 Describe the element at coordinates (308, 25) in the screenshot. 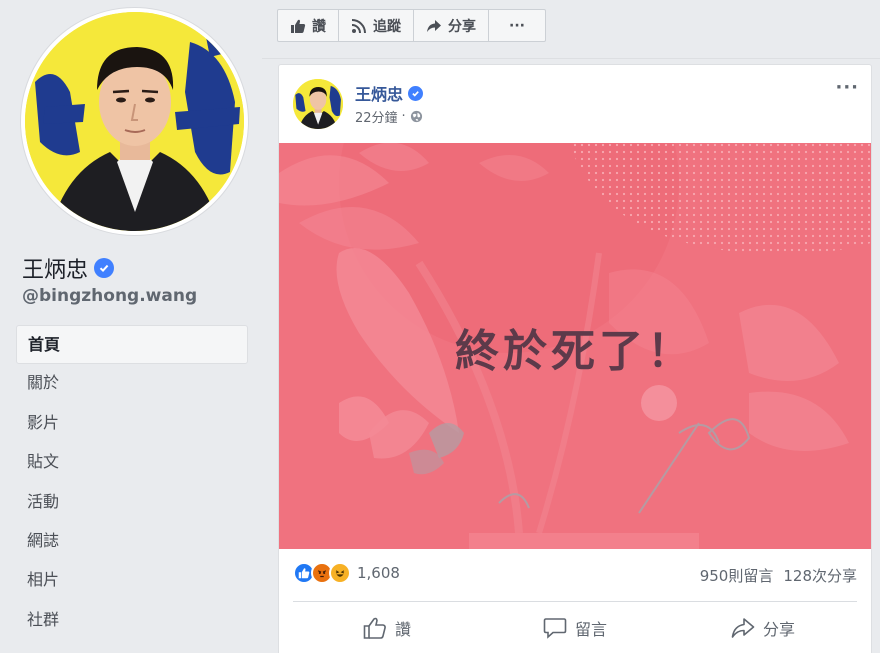

I see `like-page-button: 讚` at that location.